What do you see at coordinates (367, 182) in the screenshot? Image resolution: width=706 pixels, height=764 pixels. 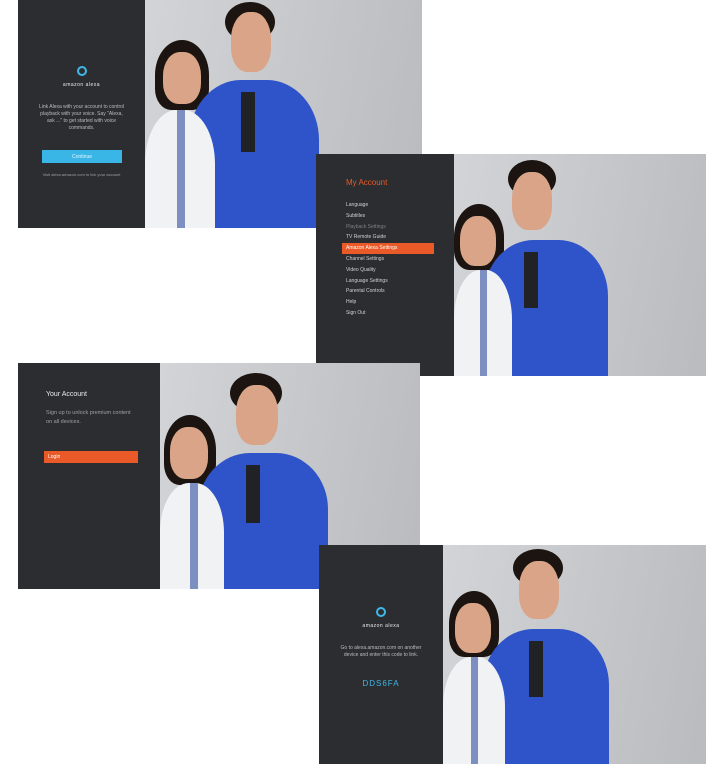 I see `menu-title: My Account` at bounding box center [367, 182].